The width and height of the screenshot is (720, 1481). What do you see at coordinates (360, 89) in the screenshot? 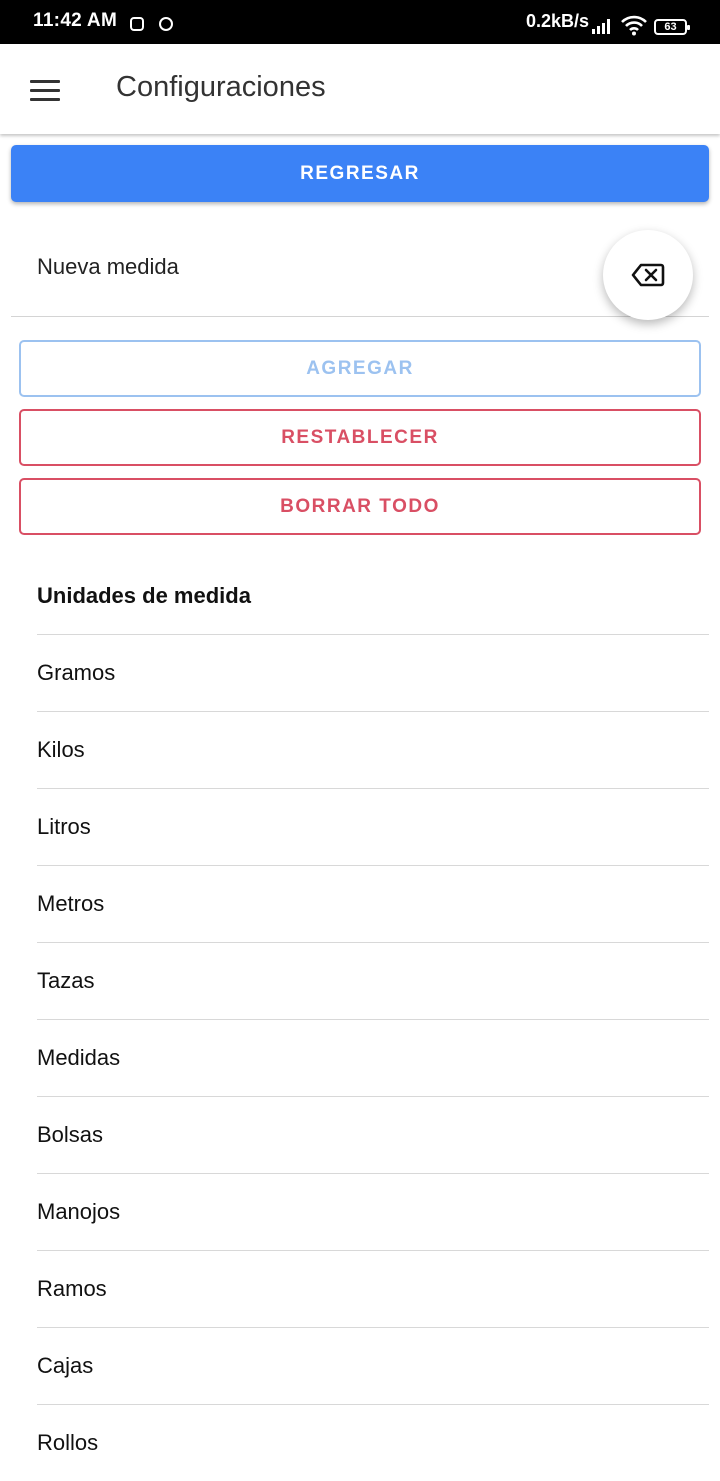
I see `app-bar: Configuraciones` at bounding box center [360, 89].